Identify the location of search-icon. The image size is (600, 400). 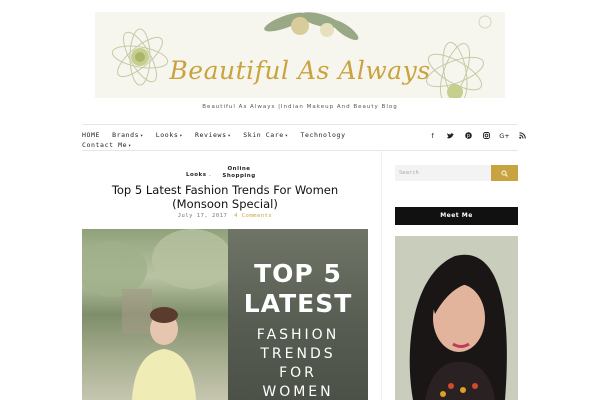
(504, 173).